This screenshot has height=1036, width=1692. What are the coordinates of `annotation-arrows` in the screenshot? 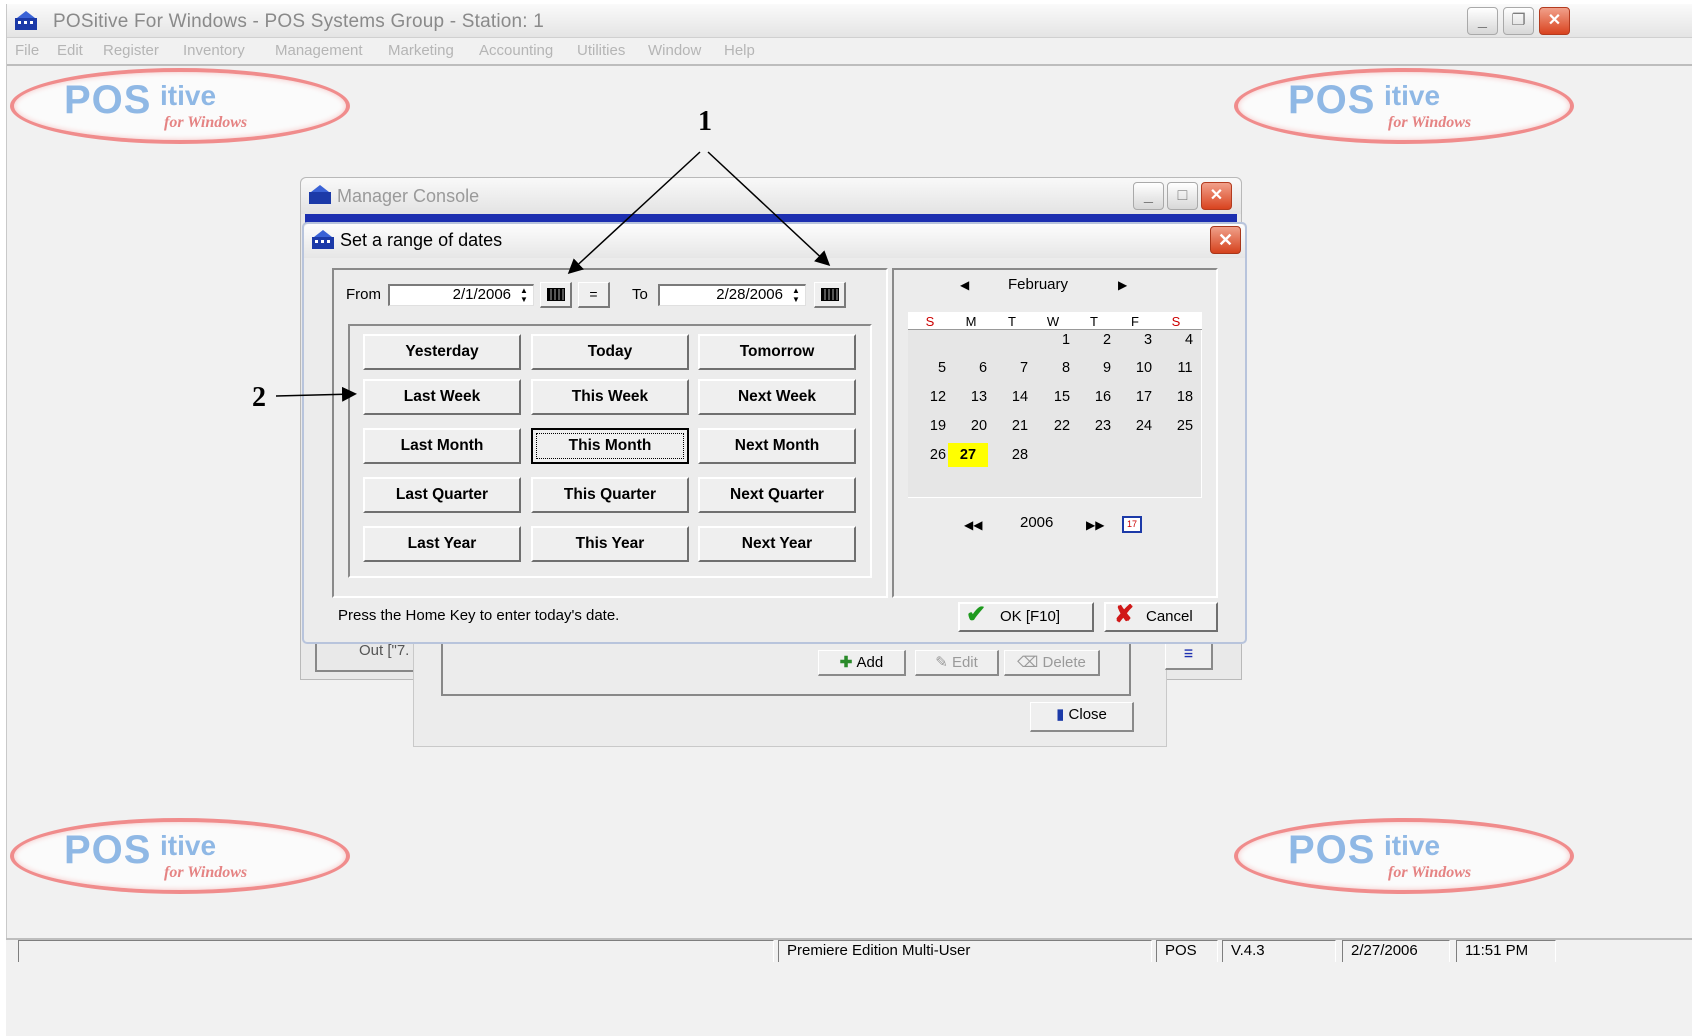 It's located at (553, 276).